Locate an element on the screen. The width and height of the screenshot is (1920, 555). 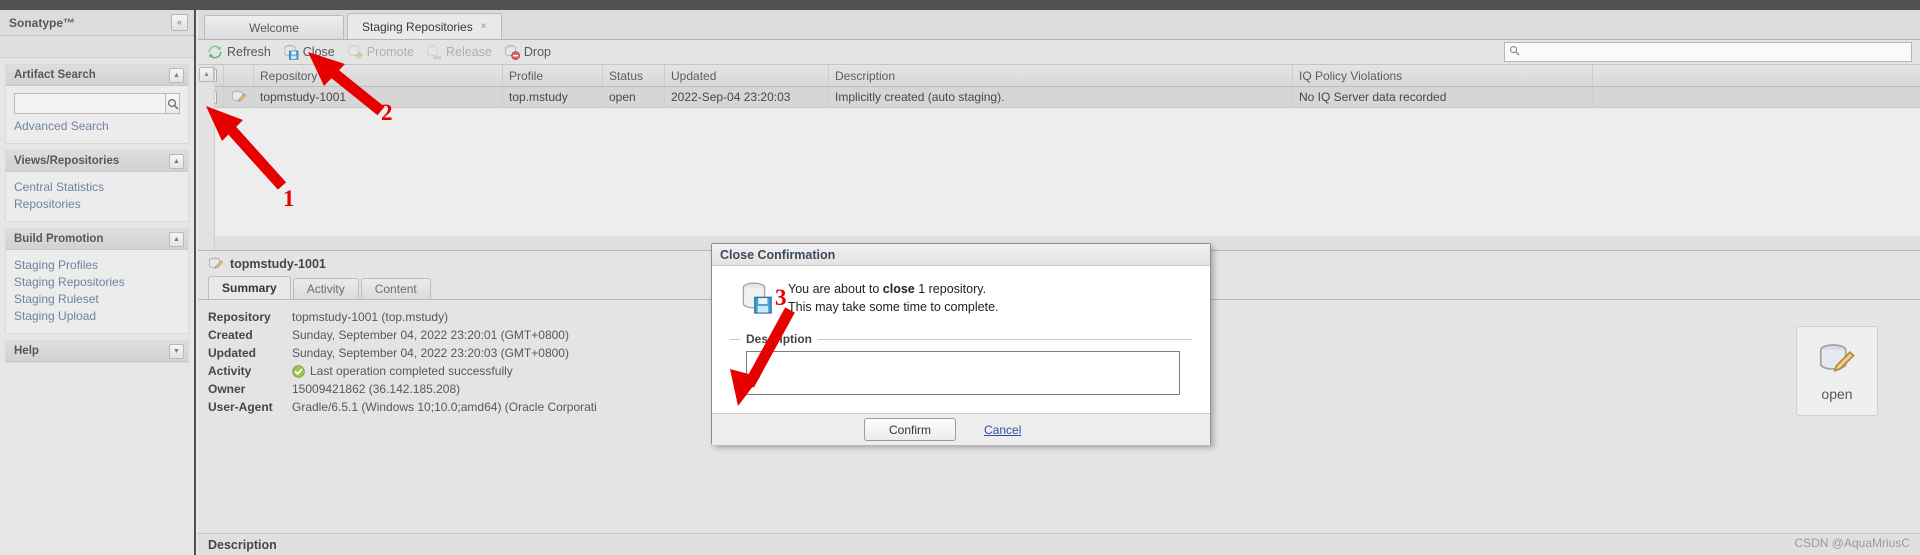
dialog-description-fieldset: Description is located at coordinates (961, 365).